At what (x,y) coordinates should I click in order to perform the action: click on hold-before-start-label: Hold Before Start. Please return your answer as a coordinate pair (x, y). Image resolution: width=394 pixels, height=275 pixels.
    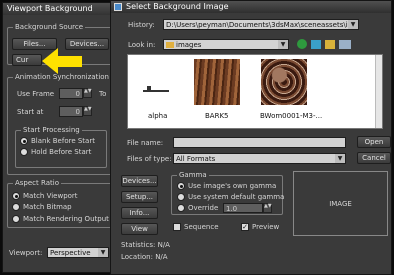
    Looking at the image, I should click on (61, 152).